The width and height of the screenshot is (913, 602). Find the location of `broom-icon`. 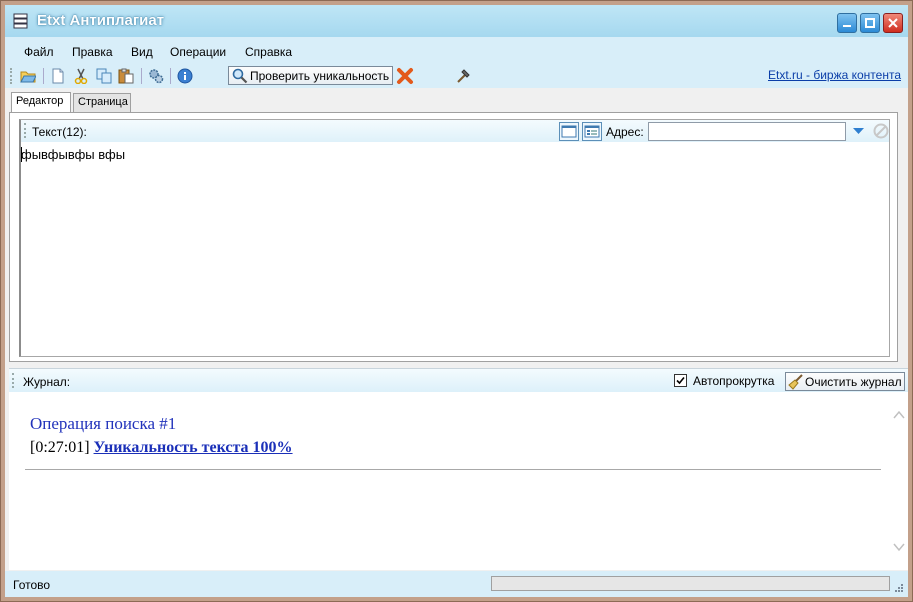

broom-icon is located at coordinates (795, 382).